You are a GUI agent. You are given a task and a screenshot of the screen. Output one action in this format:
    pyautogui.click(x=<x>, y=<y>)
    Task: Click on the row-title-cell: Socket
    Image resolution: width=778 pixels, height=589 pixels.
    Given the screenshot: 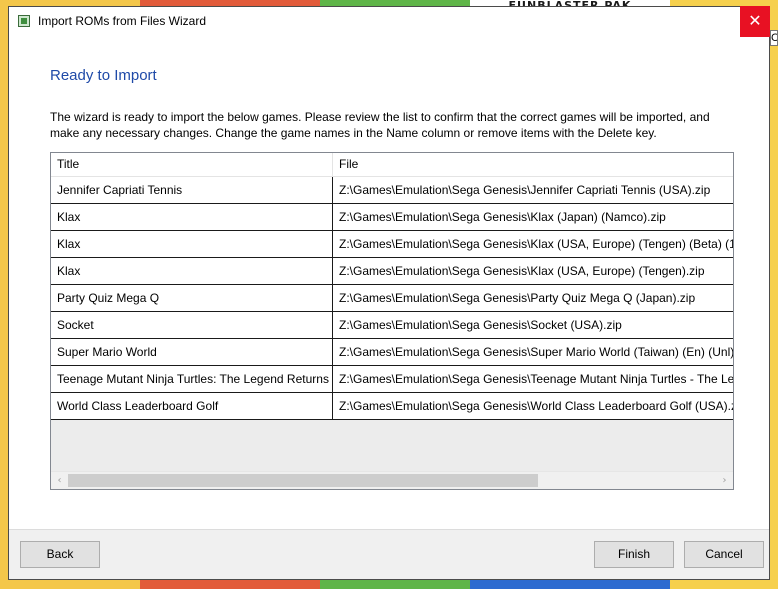 What is the action you would take?
    pyautogui.click(x=192, y=325)
    